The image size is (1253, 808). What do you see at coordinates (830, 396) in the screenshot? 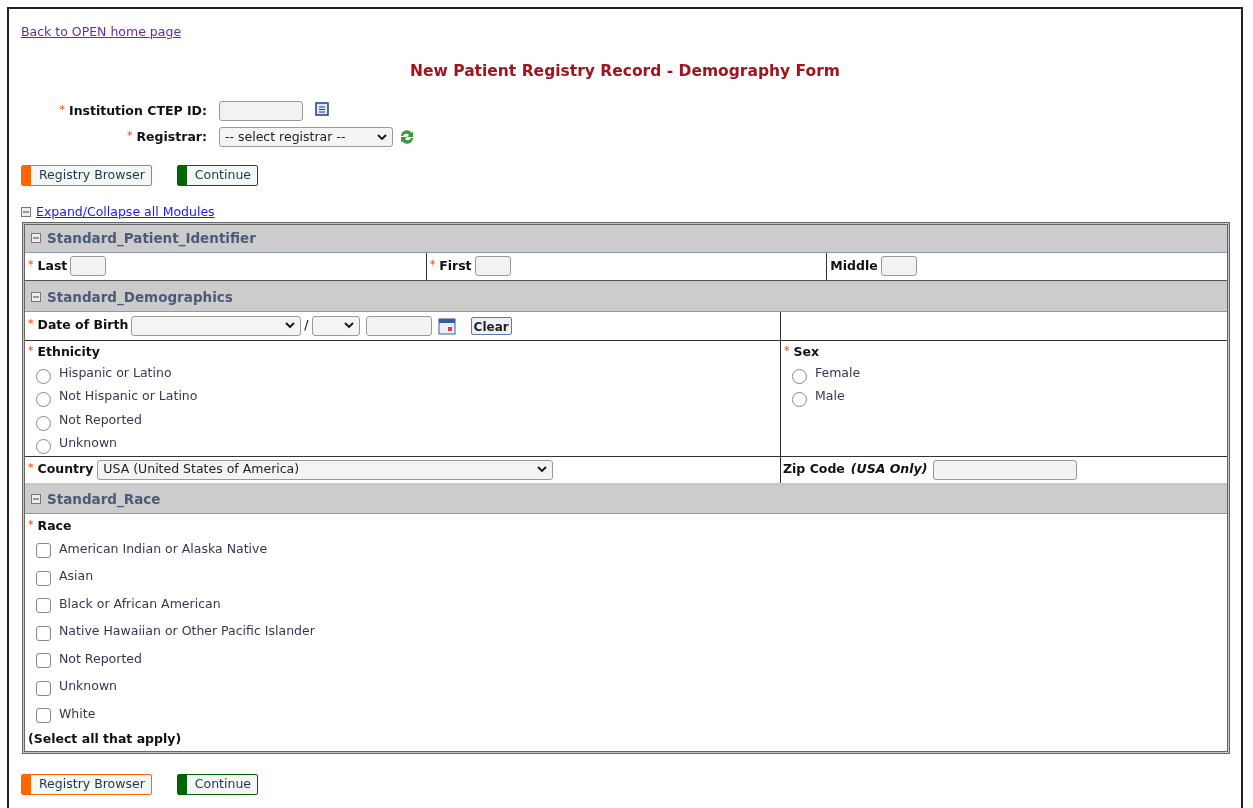
I see `option-label: Male` at bounding box center [830, 396].